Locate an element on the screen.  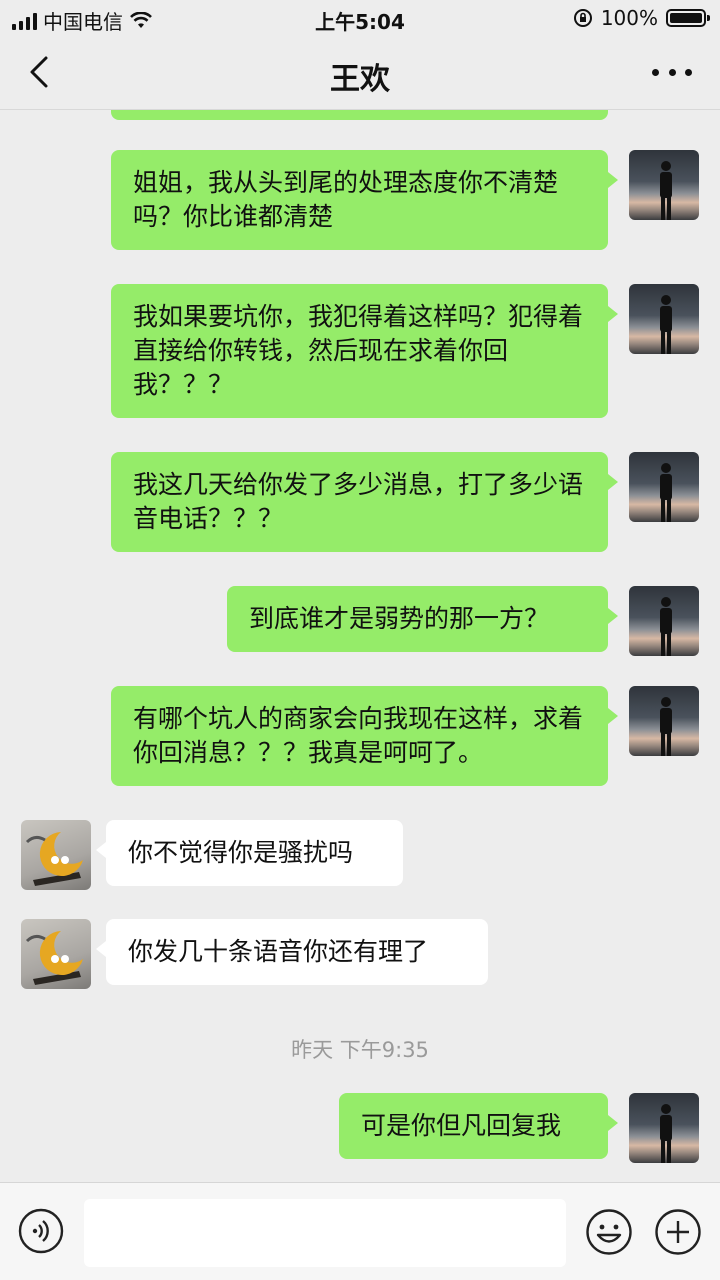
plus-icon is located at coordinates (678, 1232).